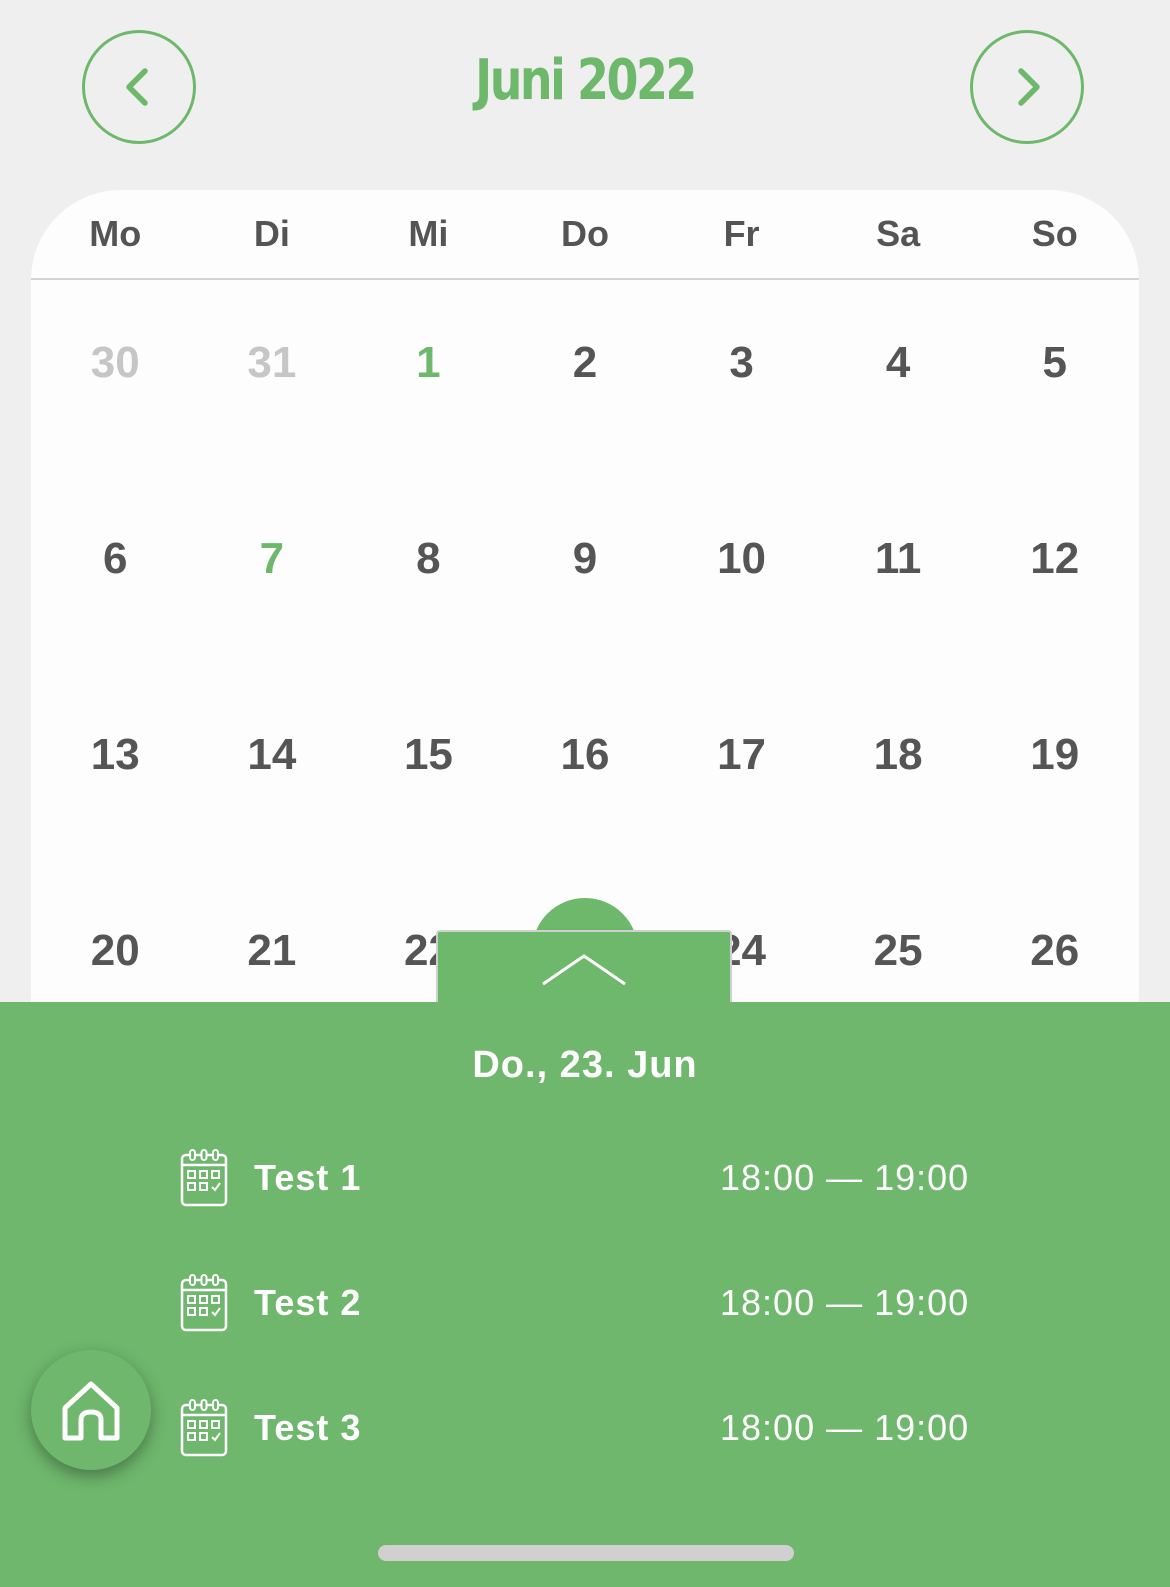 The width and height of the screenshot is (1170, 1587). I want to click on day-17: 17, so click(741, 770).